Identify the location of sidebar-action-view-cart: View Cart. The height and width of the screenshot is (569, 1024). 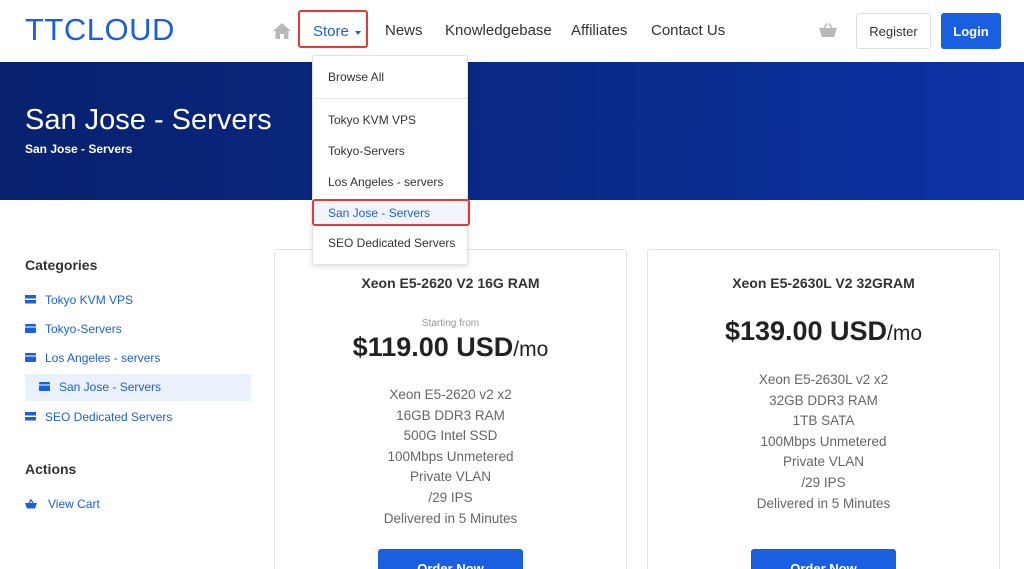
(138, 504).